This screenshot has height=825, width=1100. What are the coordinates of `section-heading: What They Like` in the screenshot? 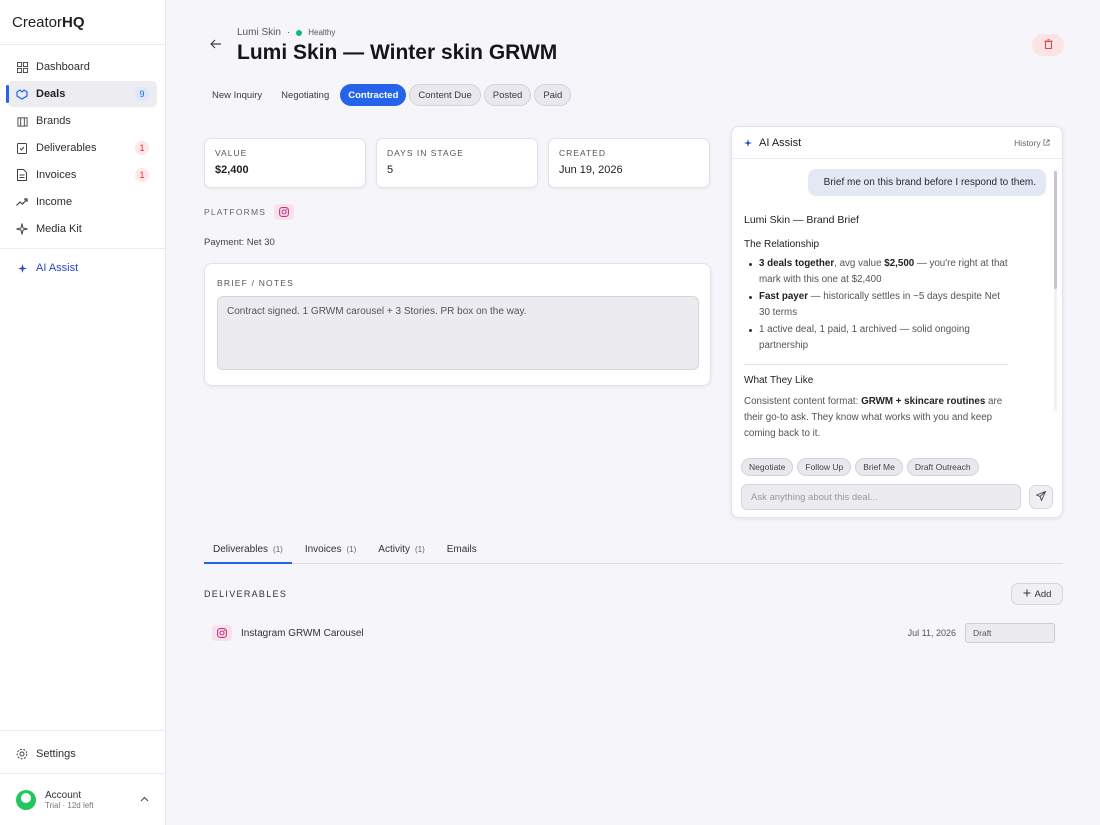 It's located at (779, 380).